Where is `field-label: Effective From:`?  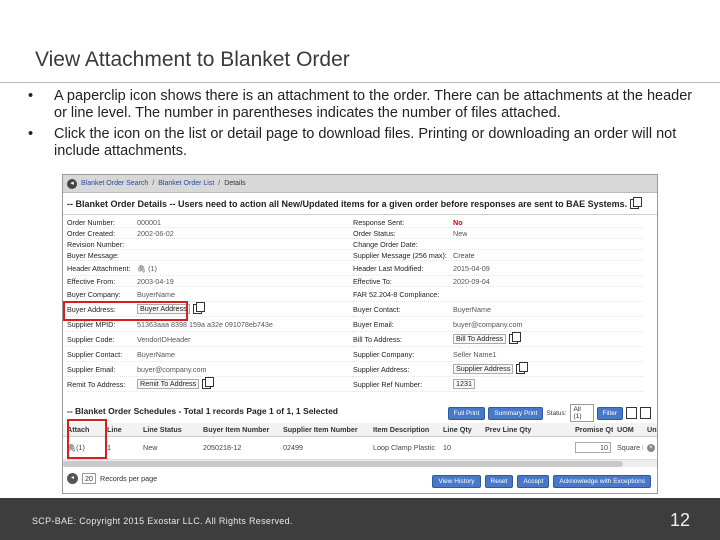
field-label: Effective From: is located at coordinates (91, 281).